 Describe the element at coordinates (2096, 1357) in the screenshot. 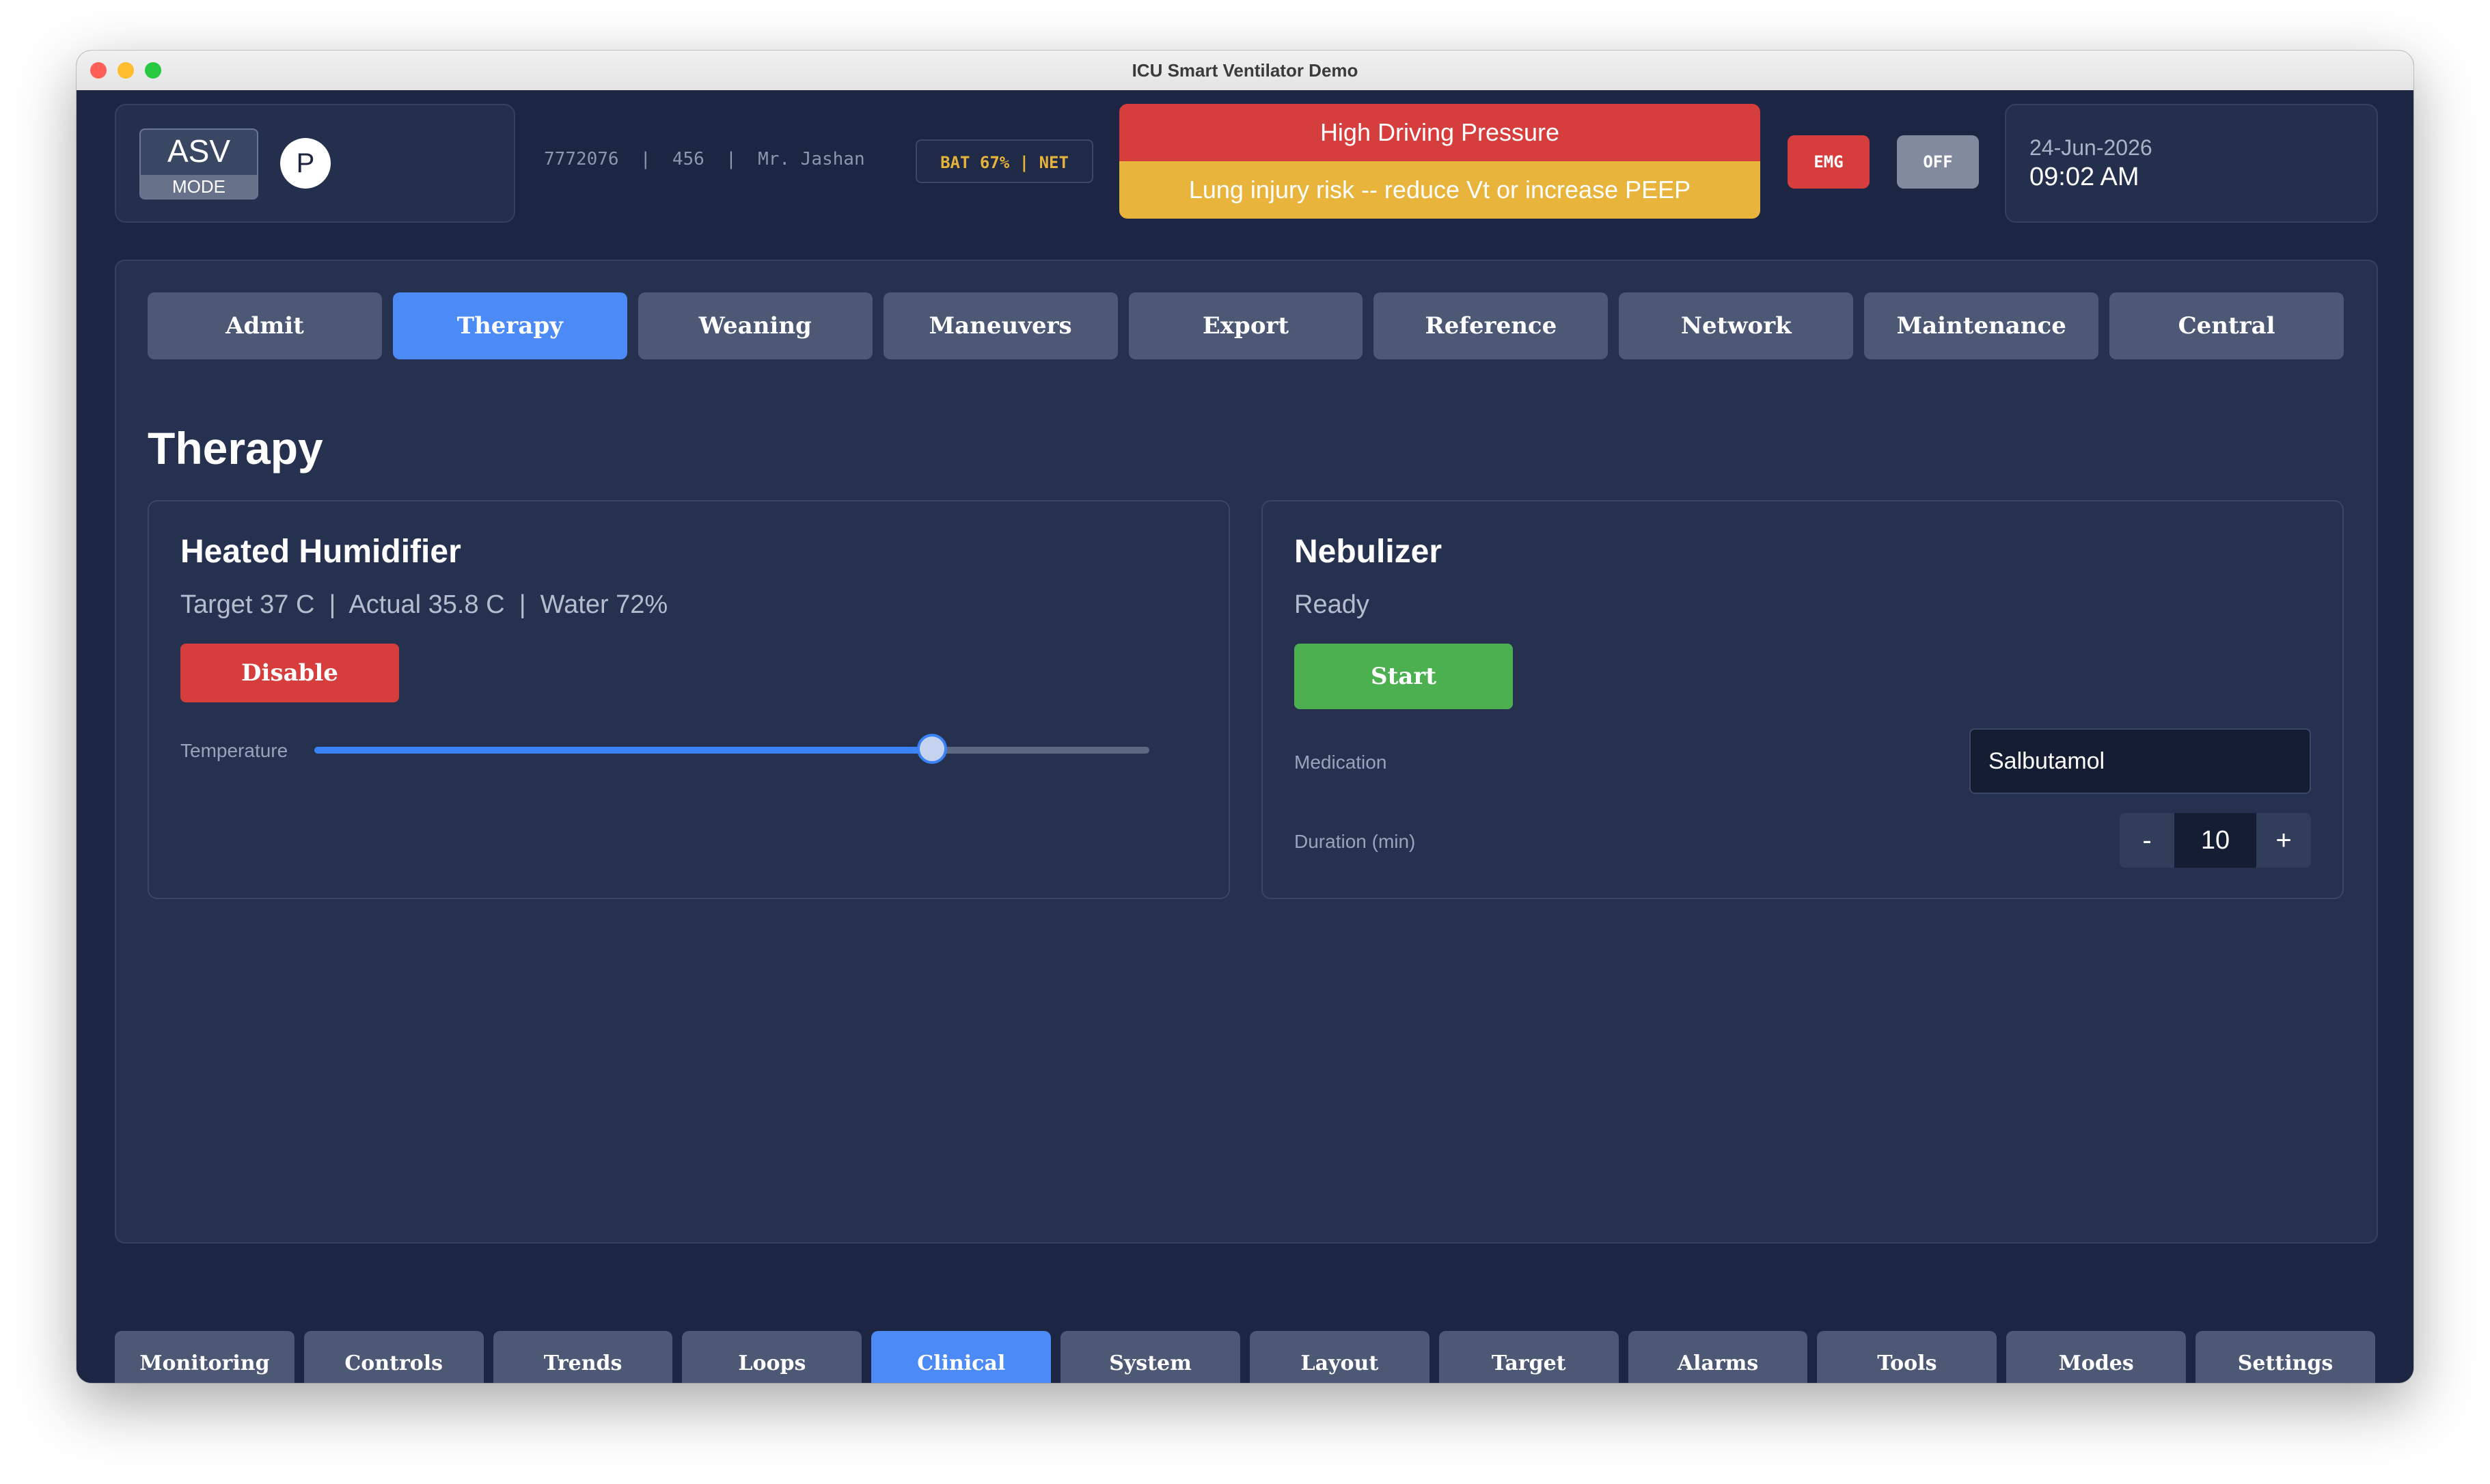

I see `nav-modes: Modes` at that location.